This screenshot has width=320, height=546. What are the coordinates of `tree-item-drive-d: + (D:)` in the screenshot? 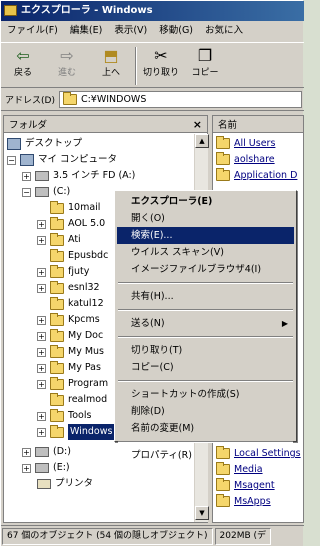 It's located at (46, 452).